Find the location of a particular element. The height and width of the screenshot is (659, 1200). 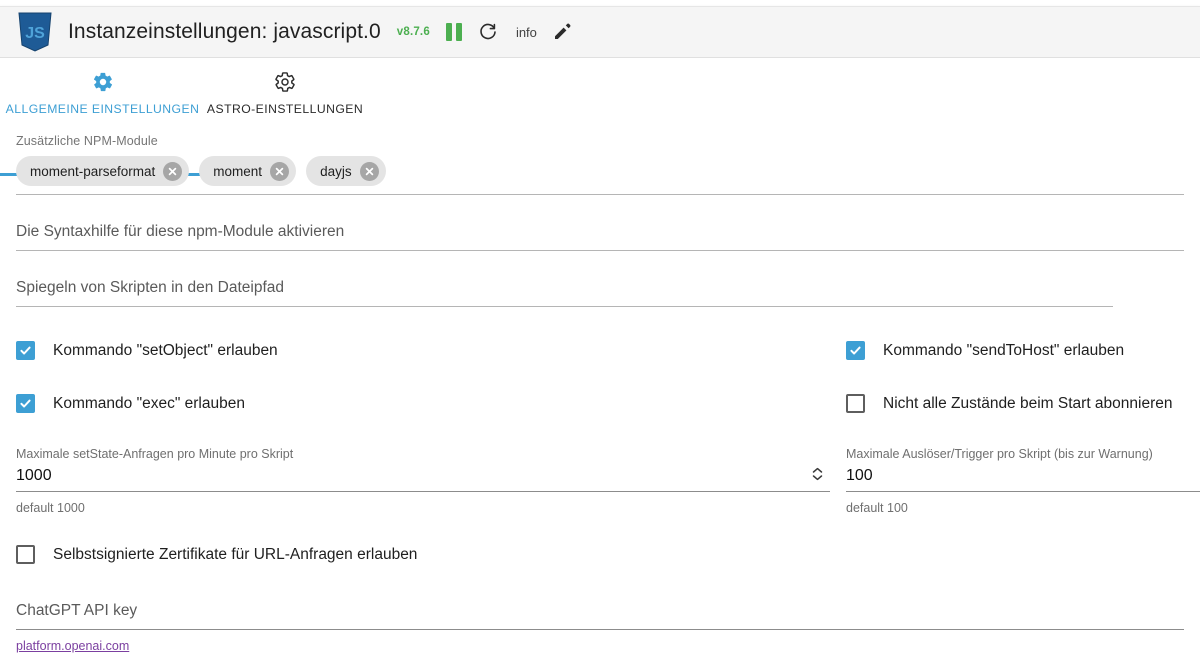

mirror-path-field is located at coordinates (600, 292).